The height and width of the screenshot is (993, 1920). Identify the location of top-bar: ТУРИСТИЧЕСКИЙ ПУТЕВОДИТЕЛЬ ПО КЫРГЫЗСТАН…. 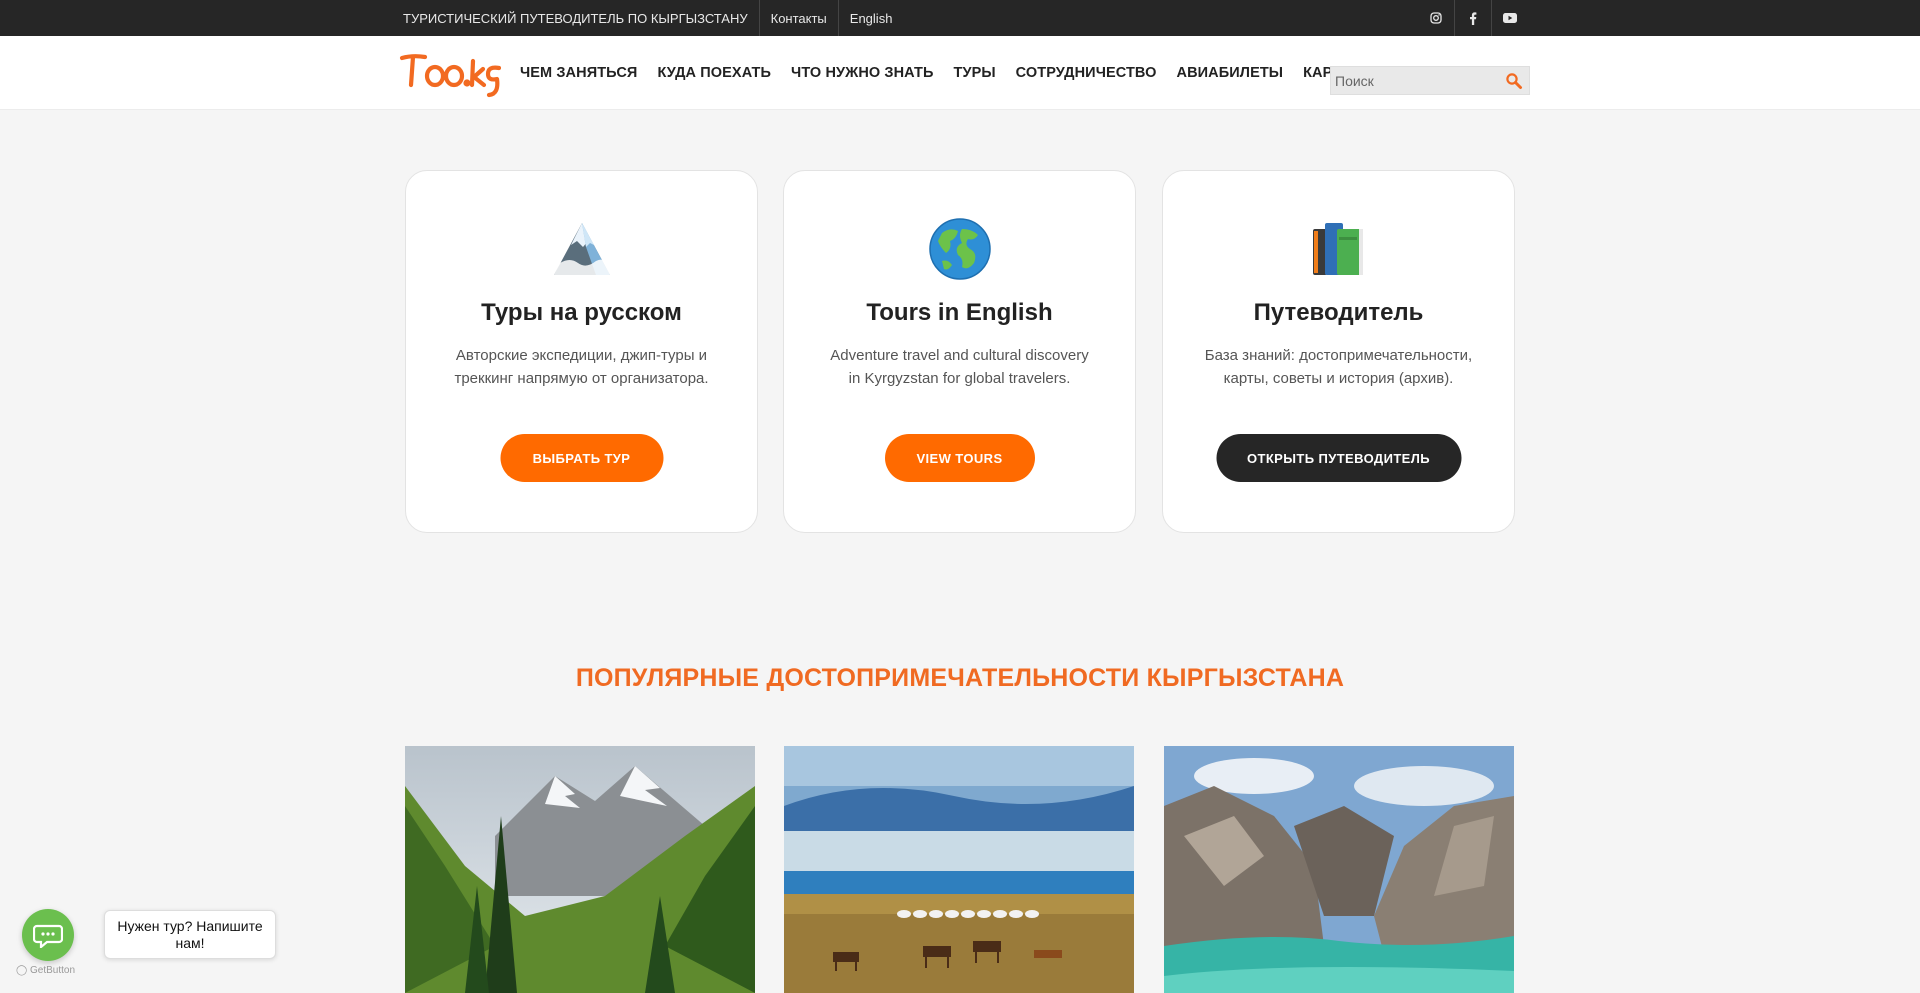
(960, 18).